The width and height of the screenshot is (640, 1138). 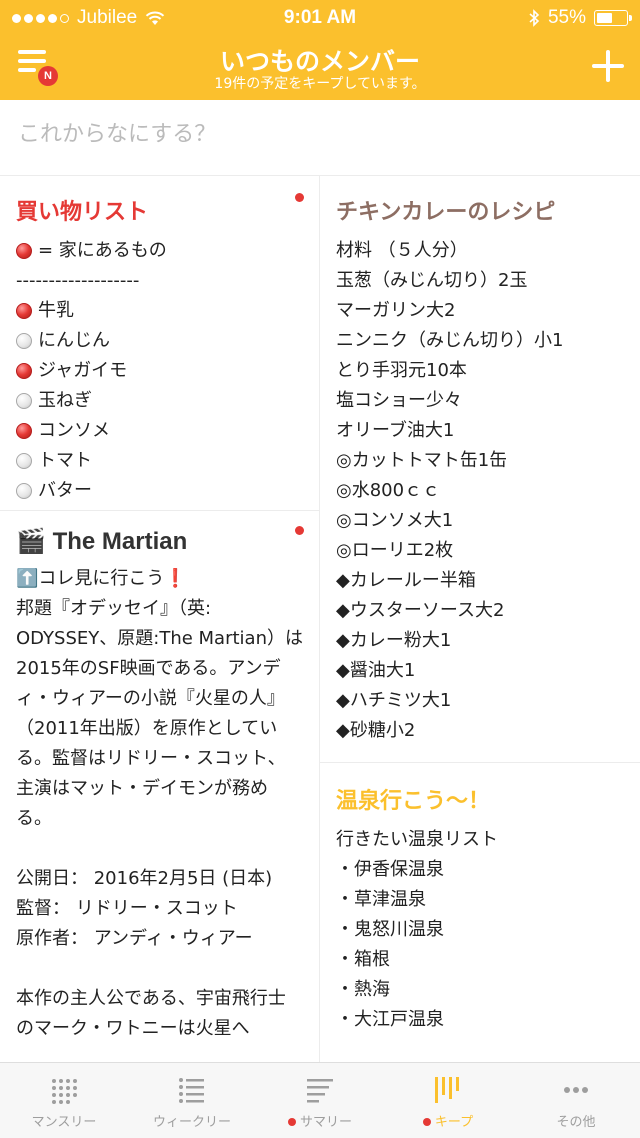 What do you see at coordinates (381, 899) in the screenshot?
I see `note-line: ・草津温泉` at bounding box center [381, 899].